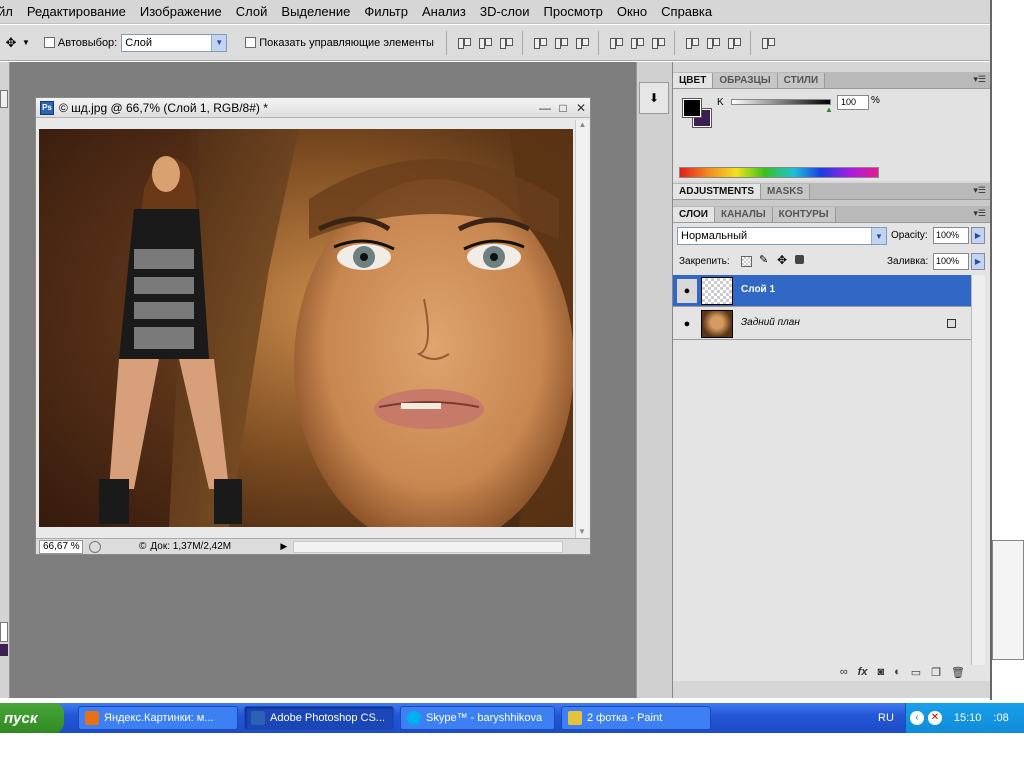 The image size is (1024, 768). I want to click on task-button-paint: 2 фотка - Paint, so click(636, 718).